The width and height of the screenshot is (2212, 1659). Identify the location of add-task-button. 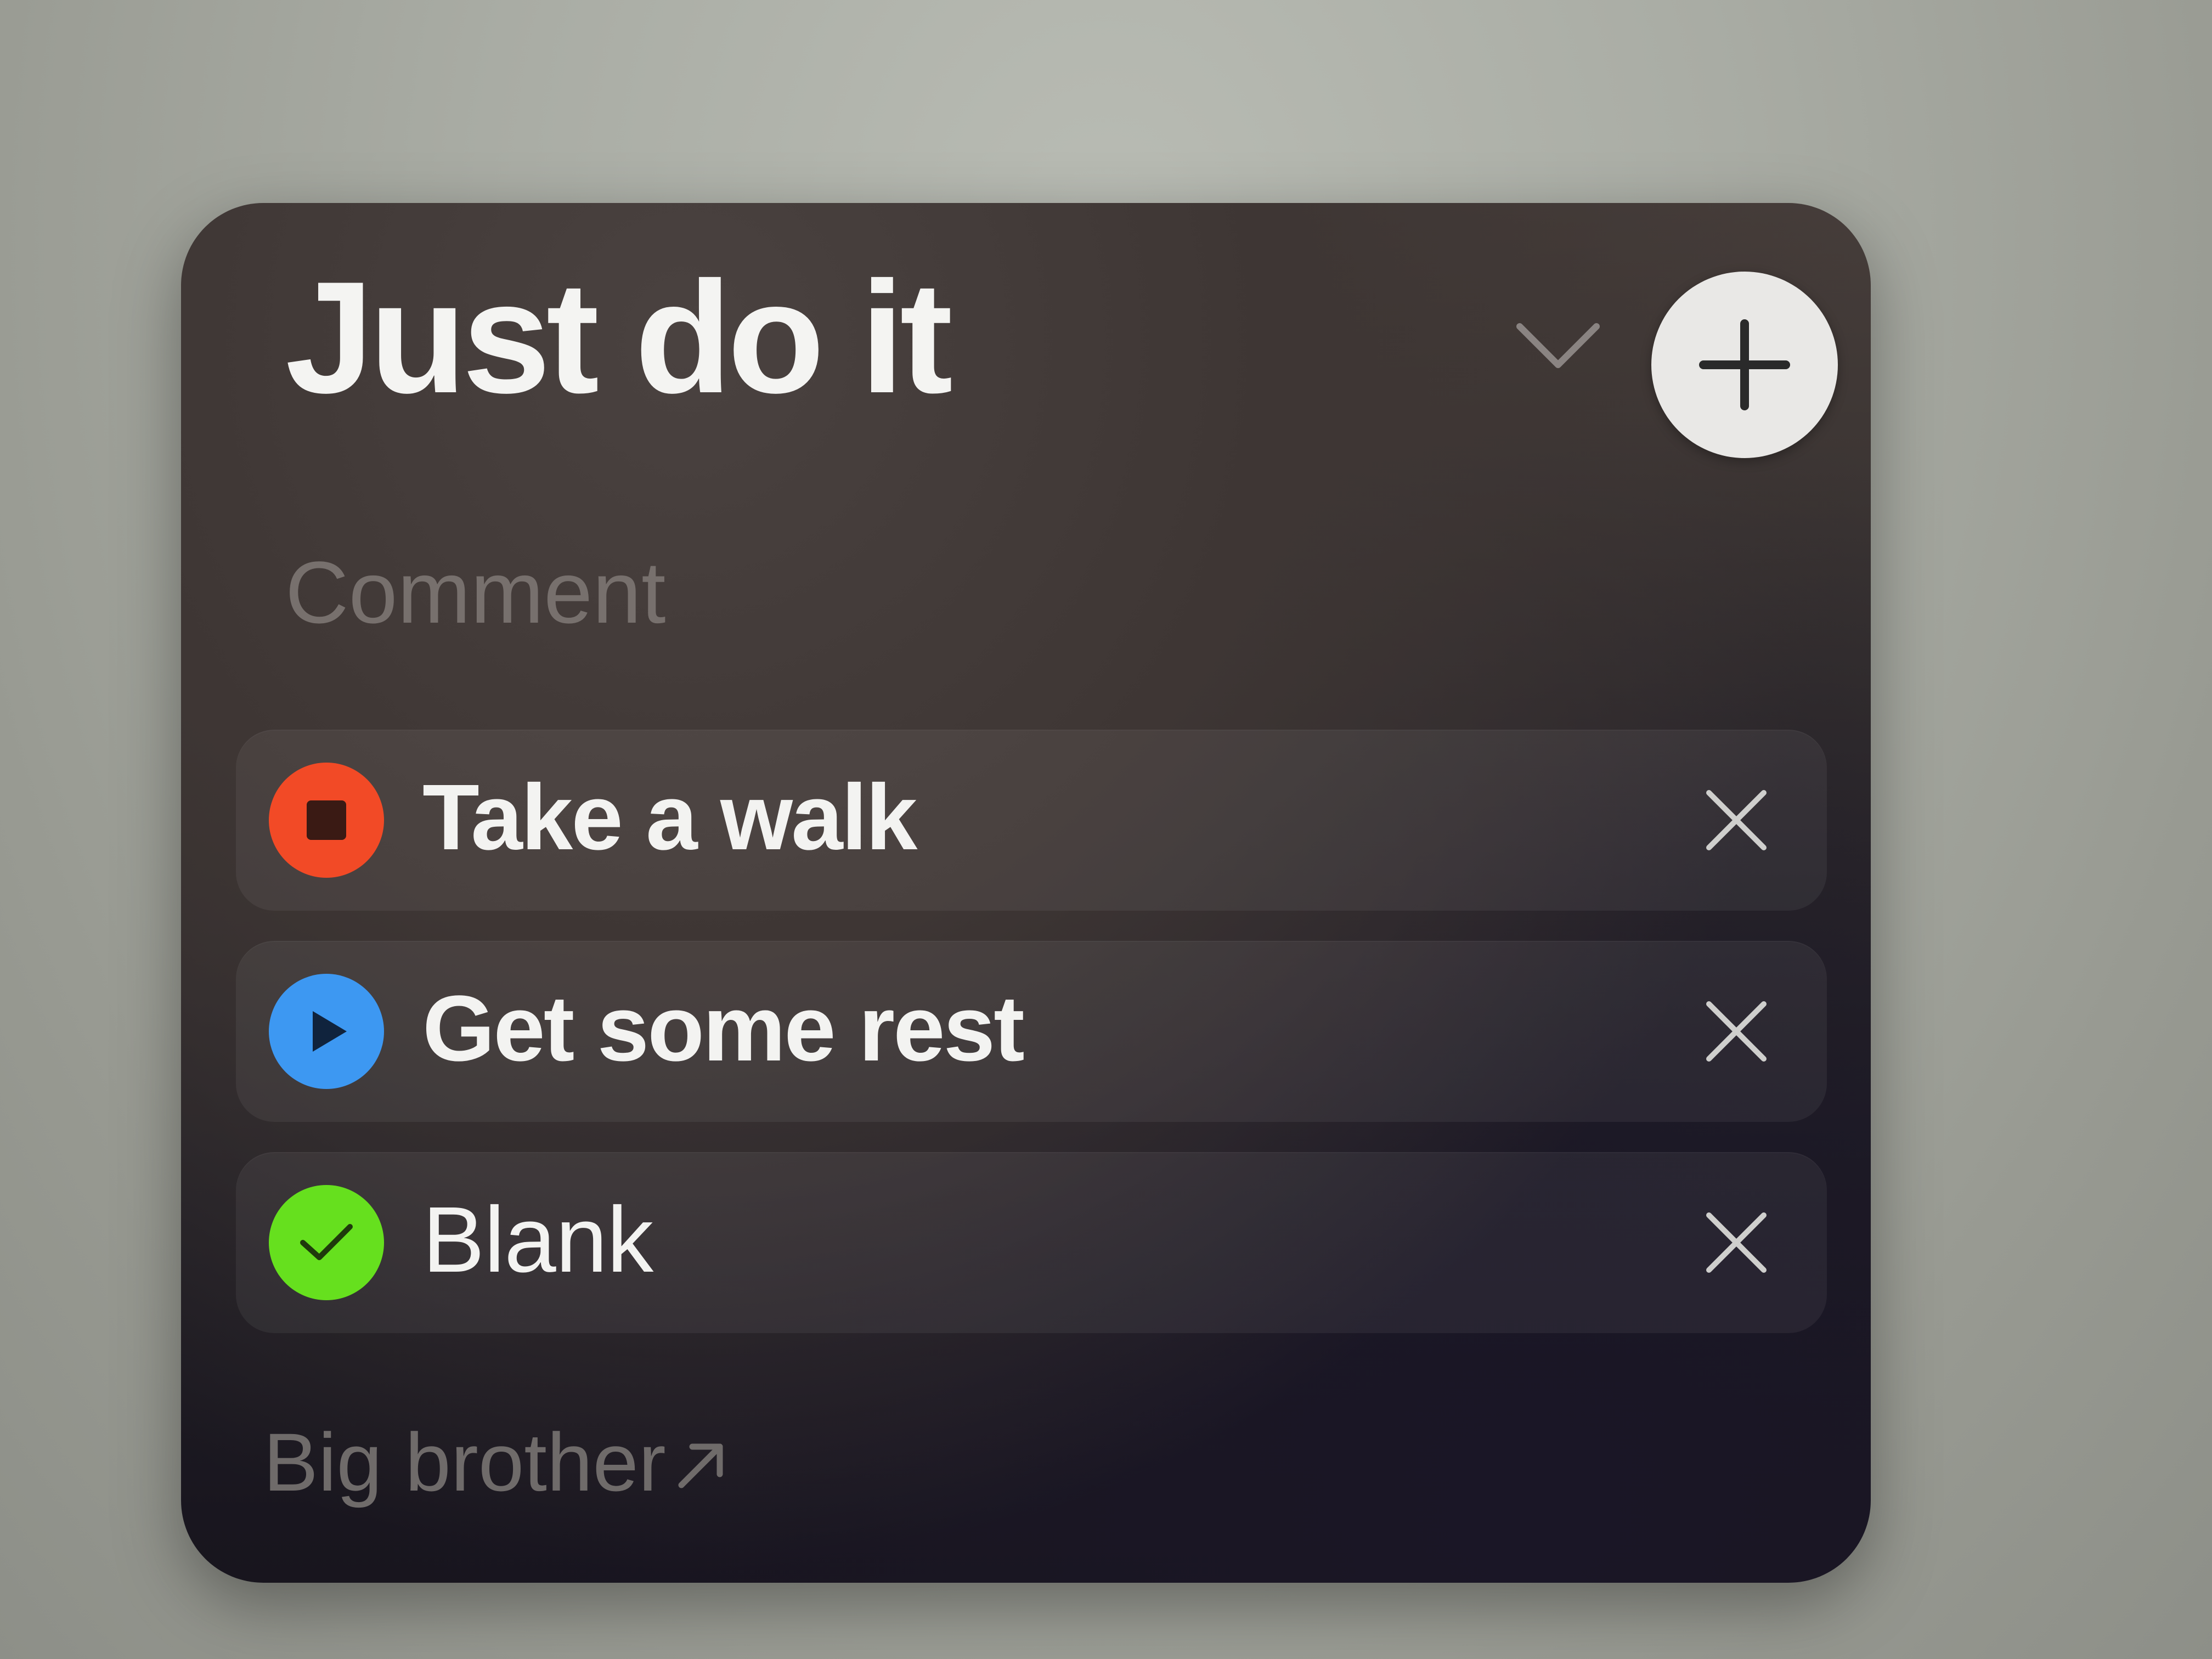
(1744, 365).